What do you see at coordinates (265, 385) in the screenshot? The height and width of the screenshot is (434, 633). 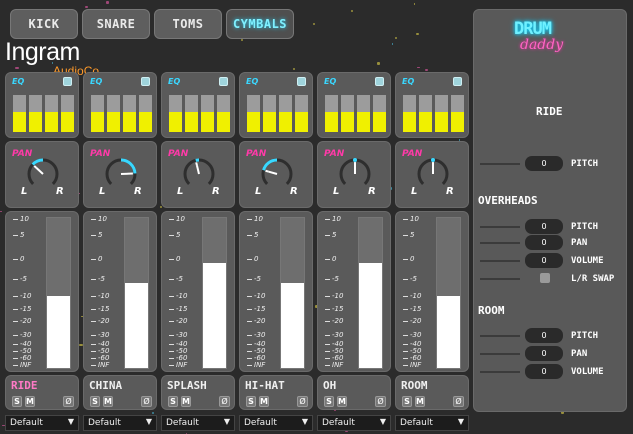 I see `channel-name: HI-HAT` at bounding box center [265, 385].